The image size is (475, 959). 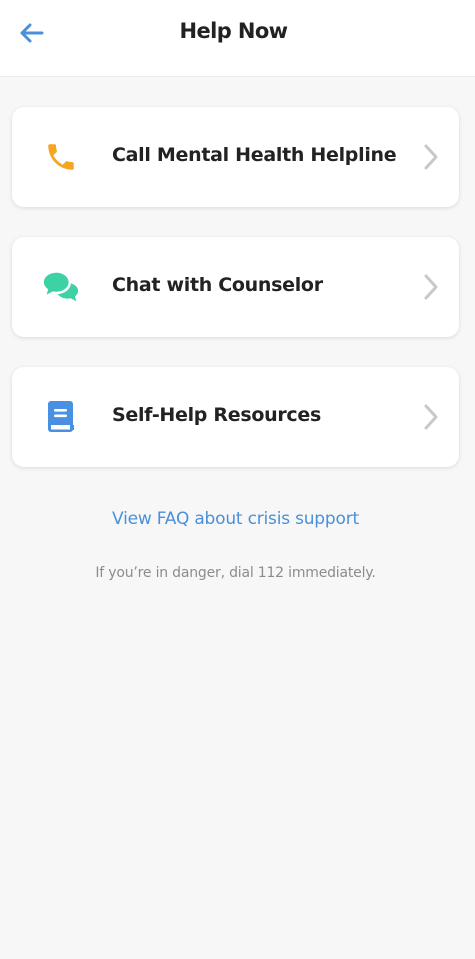 I want to click on call-helpline-button: Call Mental Health Helpline, so click(x=235, y=157).